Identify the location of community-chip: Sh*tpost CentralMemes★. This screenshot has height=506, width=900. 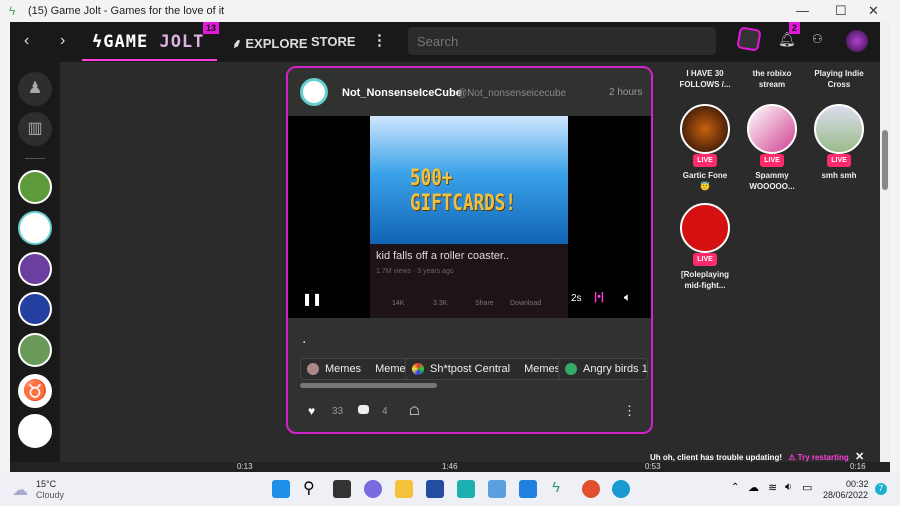
(494, 369).